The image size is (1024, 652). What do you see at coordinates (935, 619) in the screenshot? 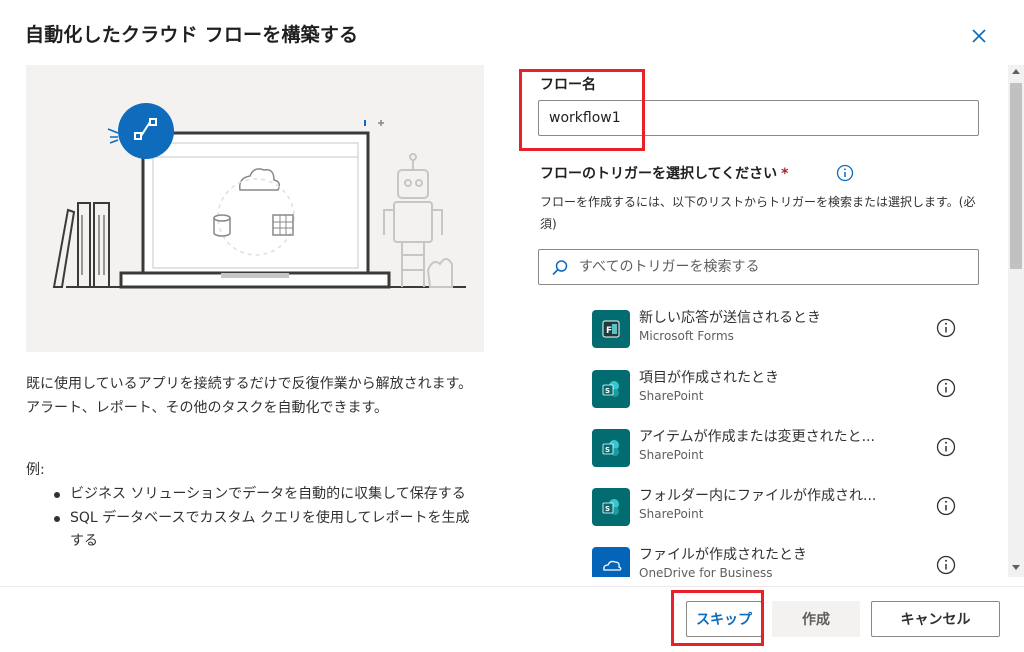
I see `cancel-button: キャンセル` at bounding box center [935, 619].